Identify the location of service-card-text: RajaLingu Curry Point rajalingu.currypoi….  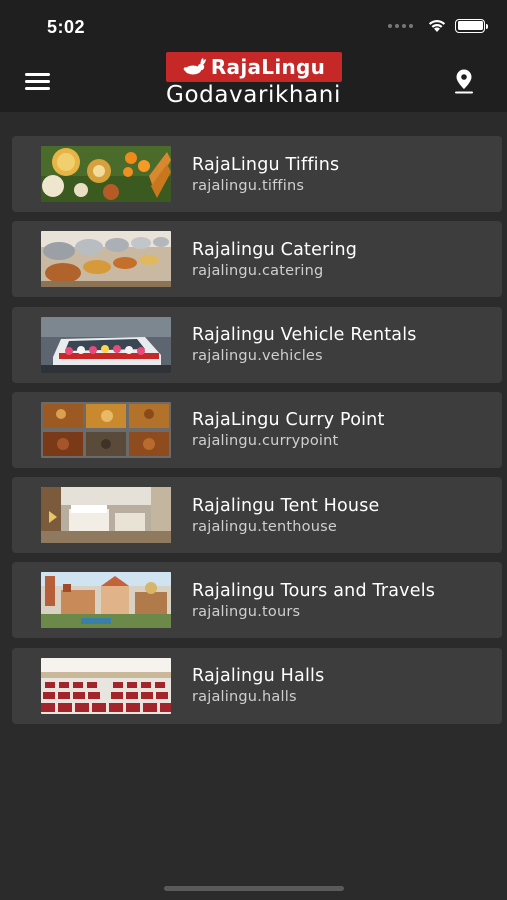
(288, 429).